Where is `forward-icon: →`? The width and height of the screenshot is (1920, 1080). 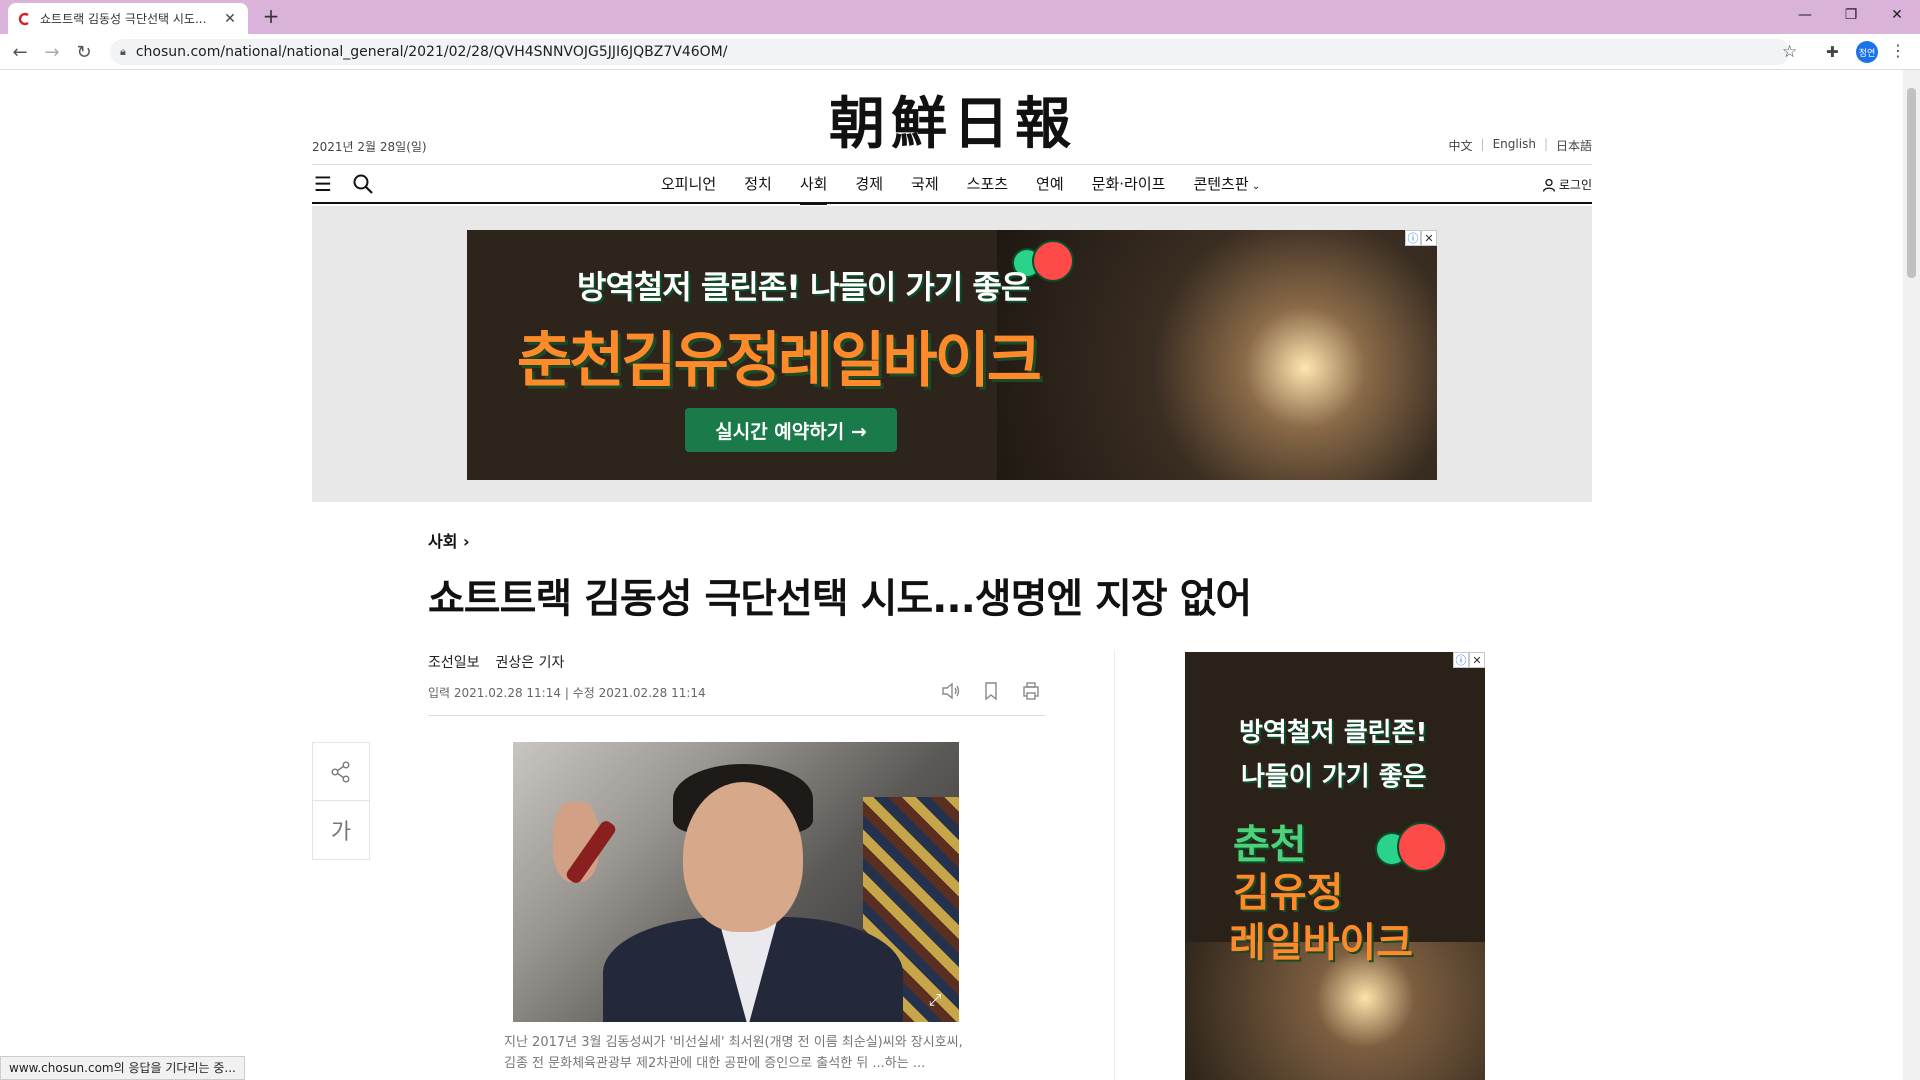 forward-icon: → is located at coordinates (52, 52).